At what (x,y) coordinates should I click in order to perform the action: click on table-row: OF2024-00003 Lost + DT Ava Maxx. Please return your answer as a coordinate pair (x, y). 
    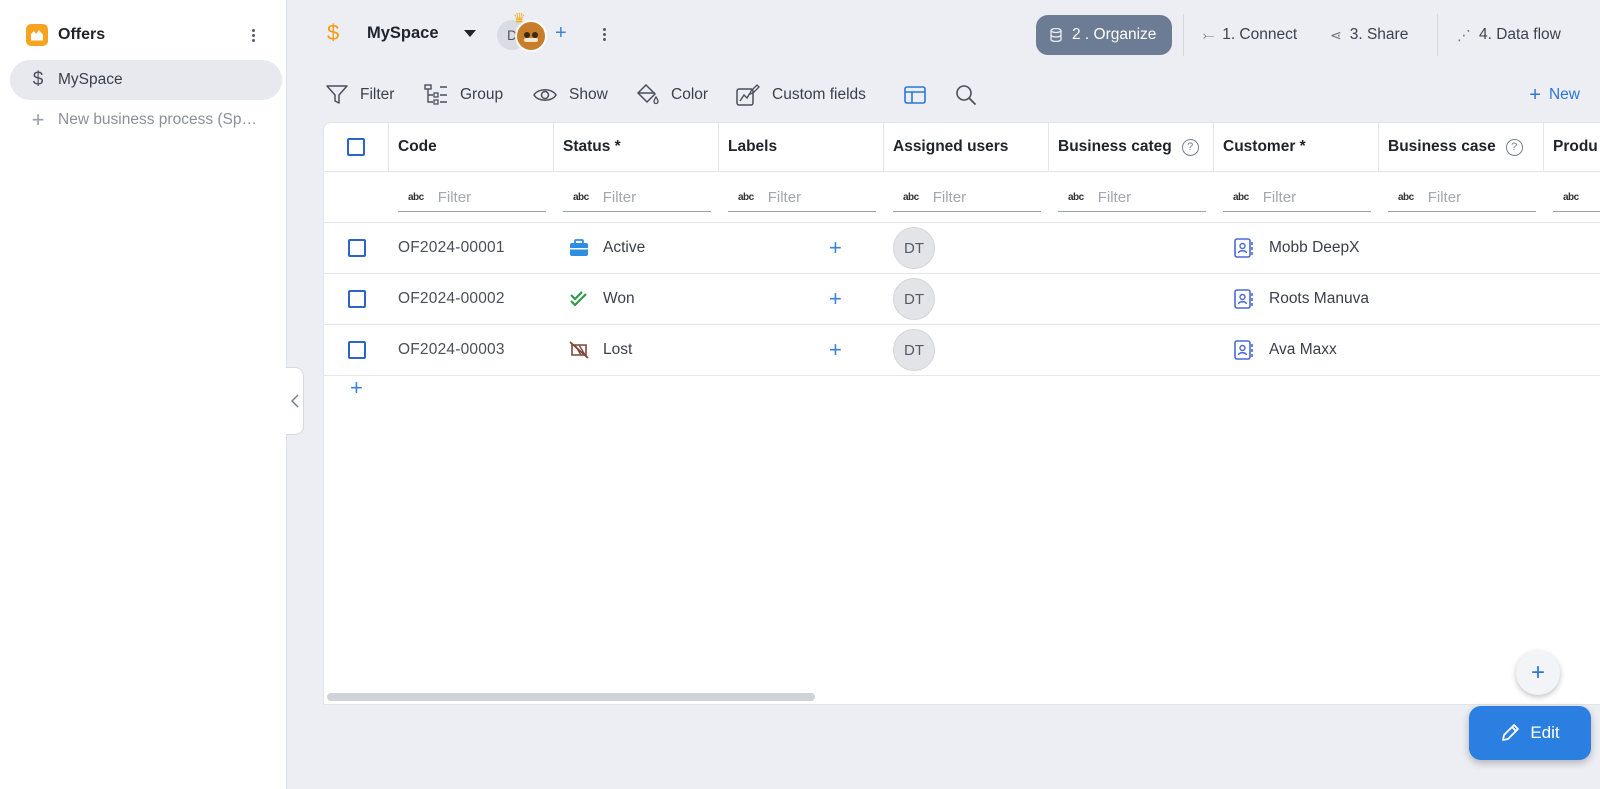
    Looking at the image, I should click on (962, 350).